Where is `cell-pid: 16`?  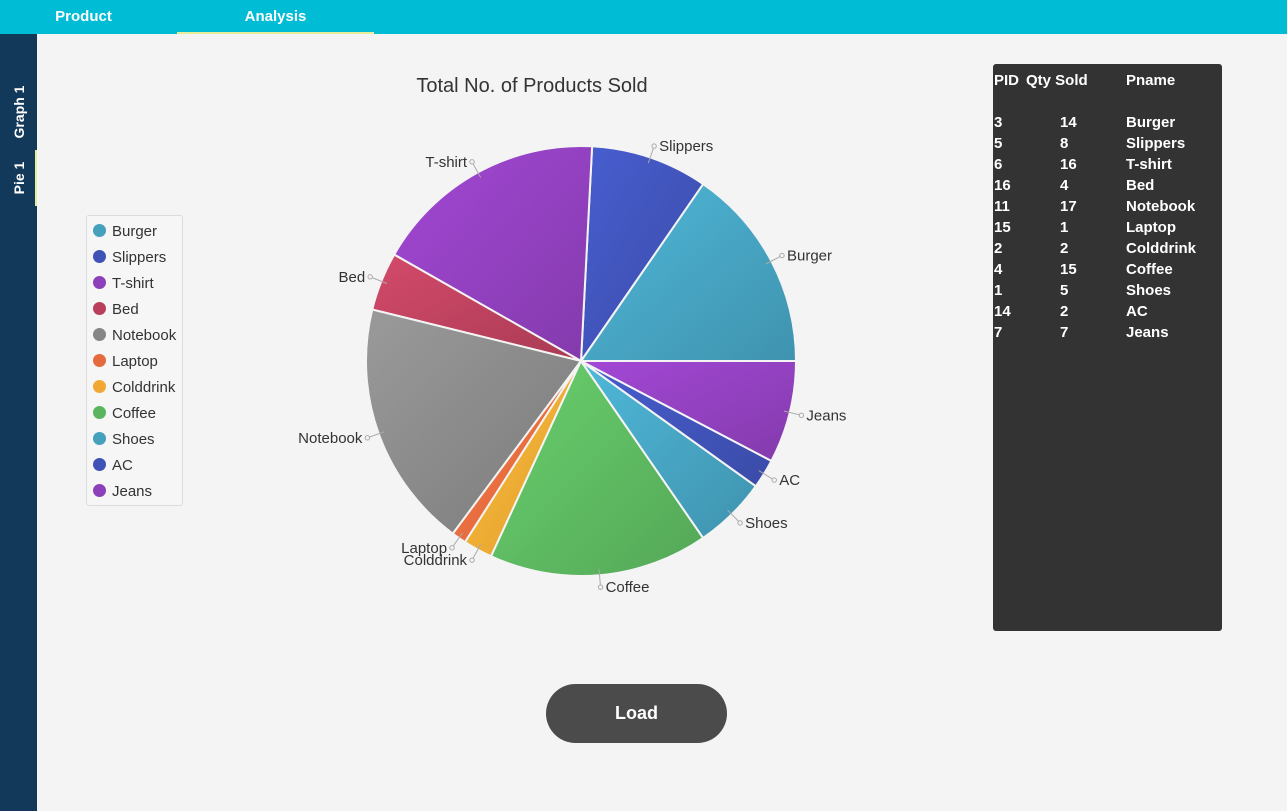 cell-pid: 16 is located at coordinates (1002, 185).